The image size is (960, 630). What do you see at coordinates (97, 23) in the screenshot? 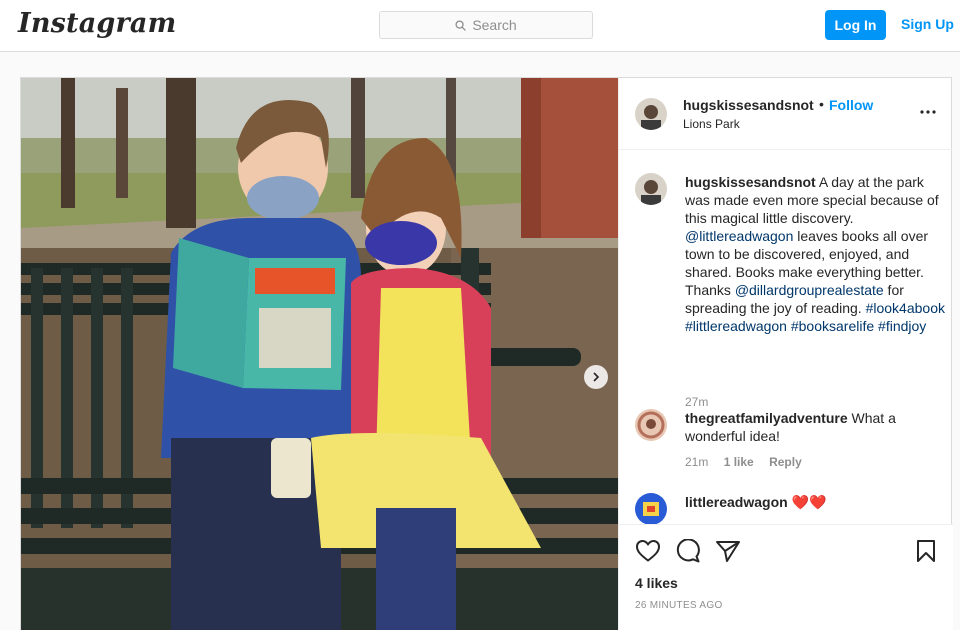
I see `instagram-logo: Instagram` at bounding box center [97, 23].